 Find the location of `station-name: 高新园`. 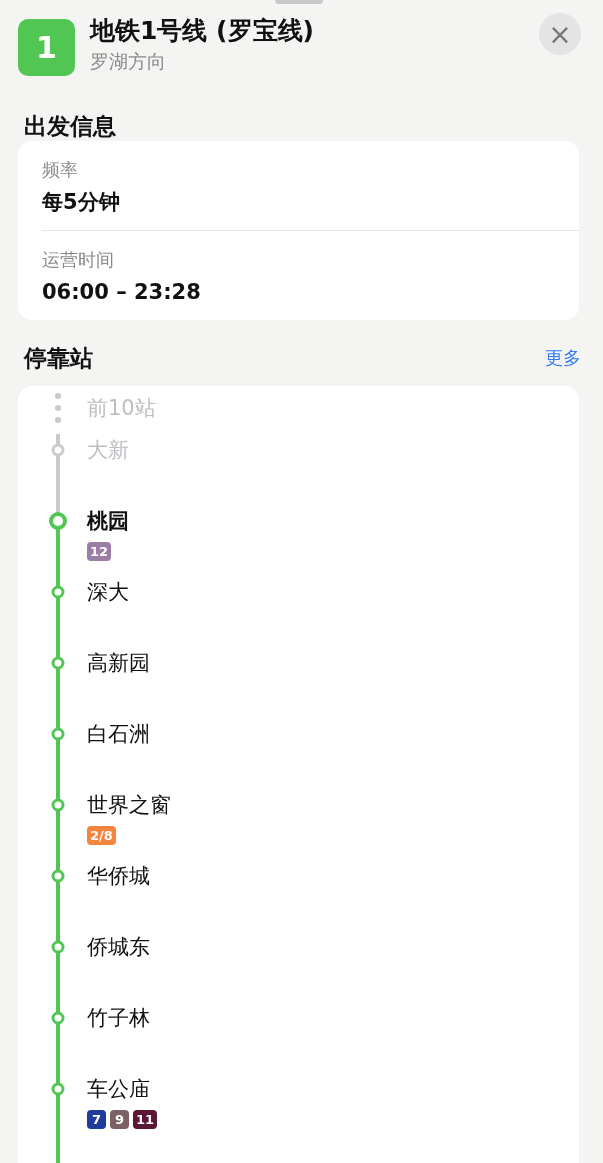

station-name: 高新园 is located at coordinates (118, 663).